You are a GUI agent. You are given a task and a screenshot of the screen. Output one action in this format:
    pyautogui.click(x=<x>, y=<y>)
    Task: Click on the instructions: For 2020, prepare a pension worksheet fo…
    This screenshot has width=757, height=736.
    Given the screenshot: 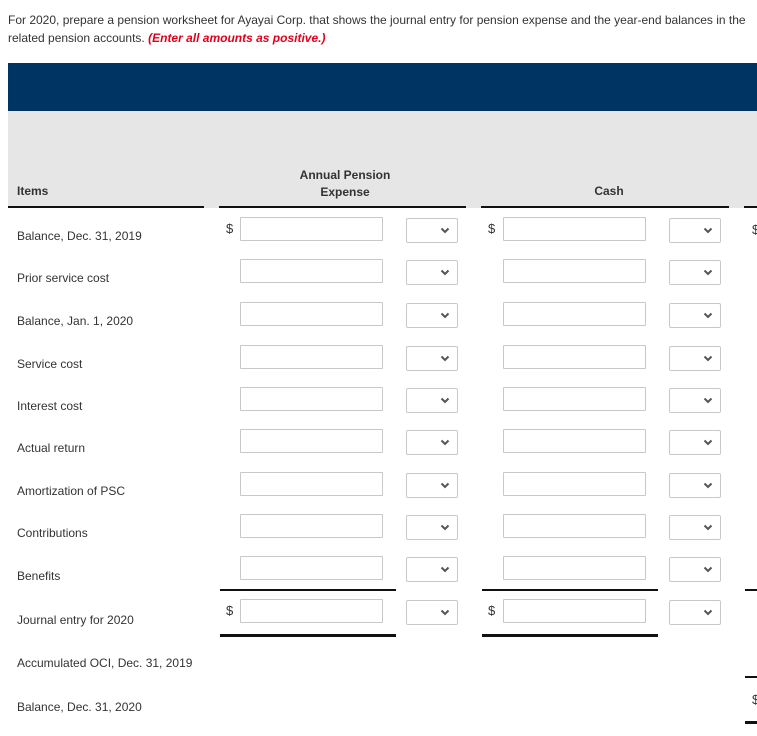 What is the action you would take?
    pyautogui.click(x=378, y=29)
    